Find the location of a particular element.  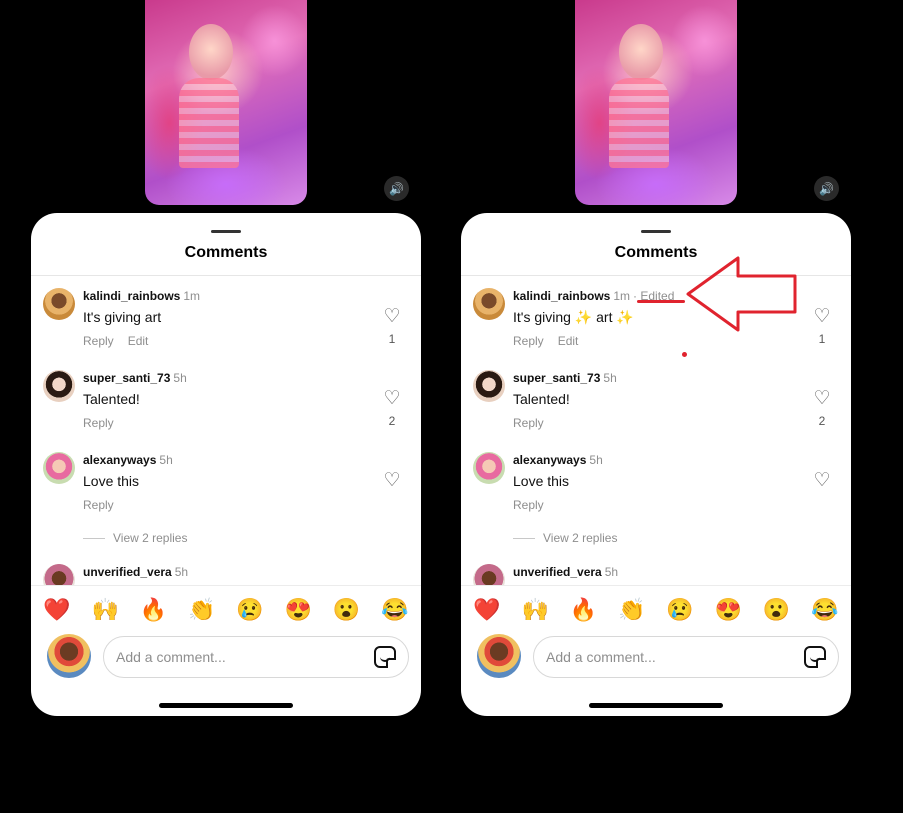

divider is located at coordinates (226, 275).